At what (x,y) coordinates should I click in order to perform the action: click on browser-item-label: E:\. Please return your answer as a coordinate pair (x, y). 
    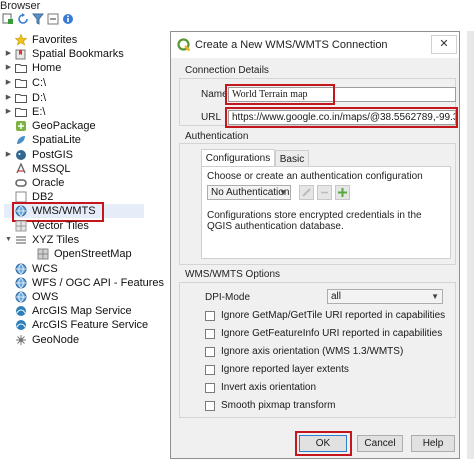
    Looking at the image, I should click on (39, 112).